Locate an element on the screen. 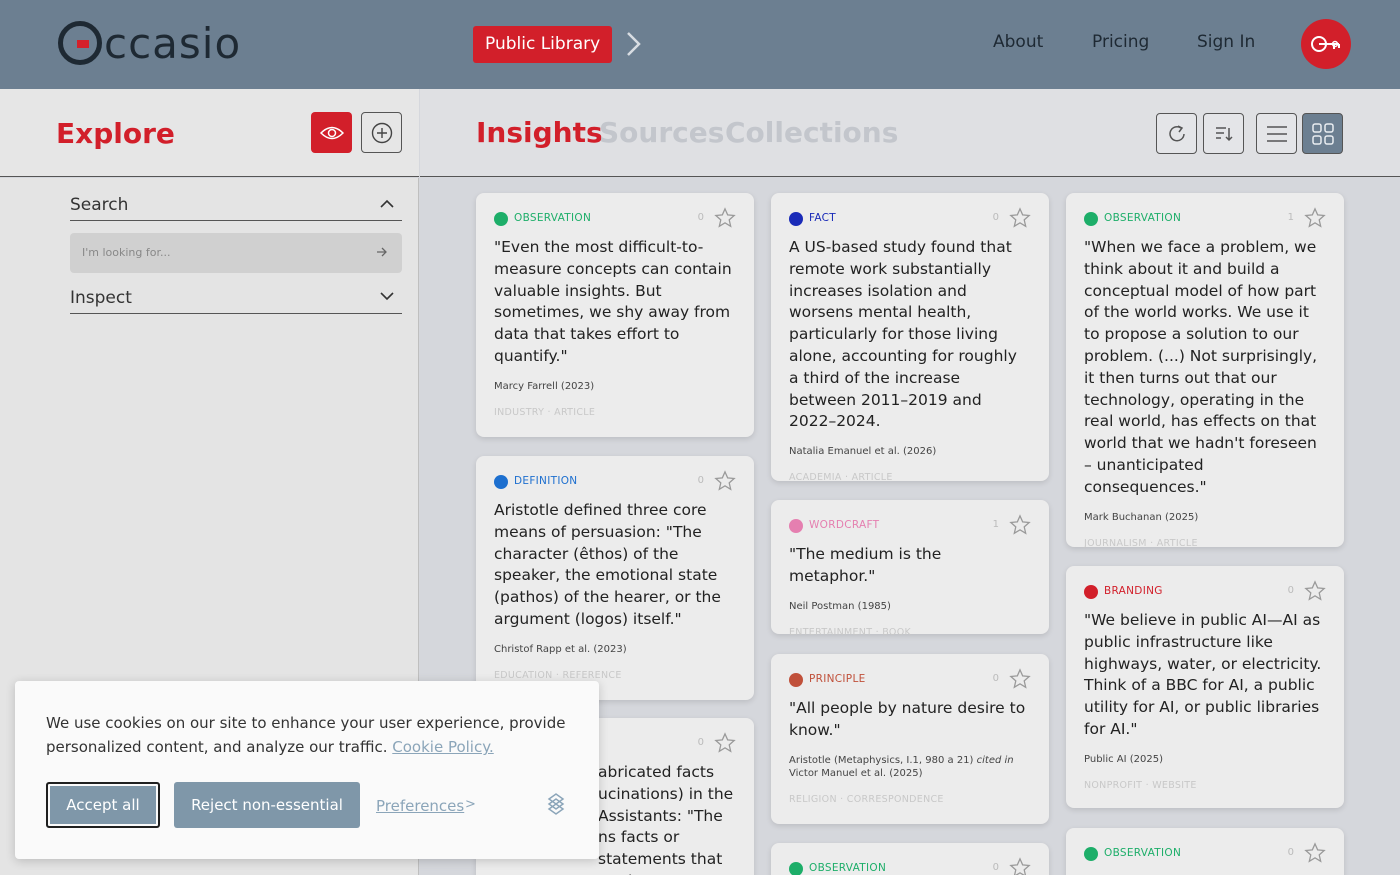  public-library-button: Public Library is located at coordinates (543, 44).